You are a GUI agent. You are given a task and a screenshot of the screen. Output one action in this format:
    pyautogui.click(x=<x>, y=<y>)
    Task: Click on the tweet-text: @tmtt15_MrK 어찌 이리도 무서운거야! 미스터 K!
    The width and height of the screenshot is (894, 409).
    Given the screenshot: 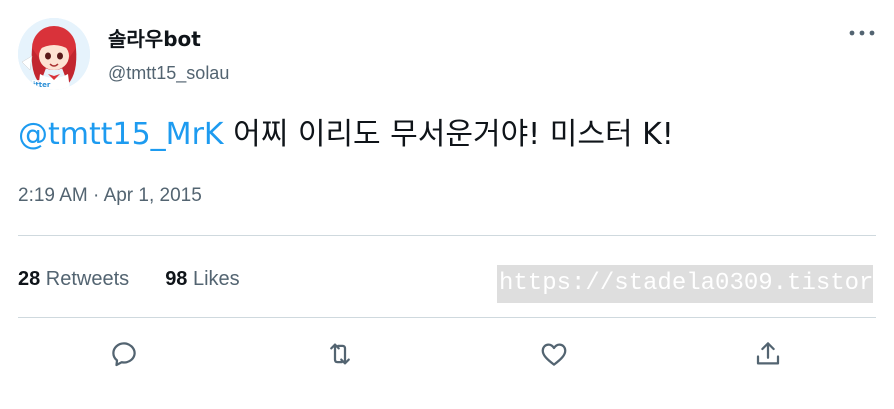 What is the action you would take?
    pyautogui.click(x=346, y=135)
    